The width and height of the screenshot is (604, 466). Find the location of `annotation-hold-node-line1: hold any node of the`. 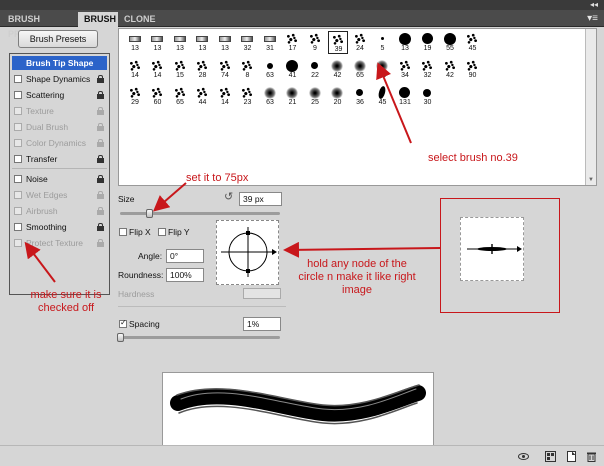

annotation-hold-node-line1: hold any node of the is located at coordinates (357, 264).